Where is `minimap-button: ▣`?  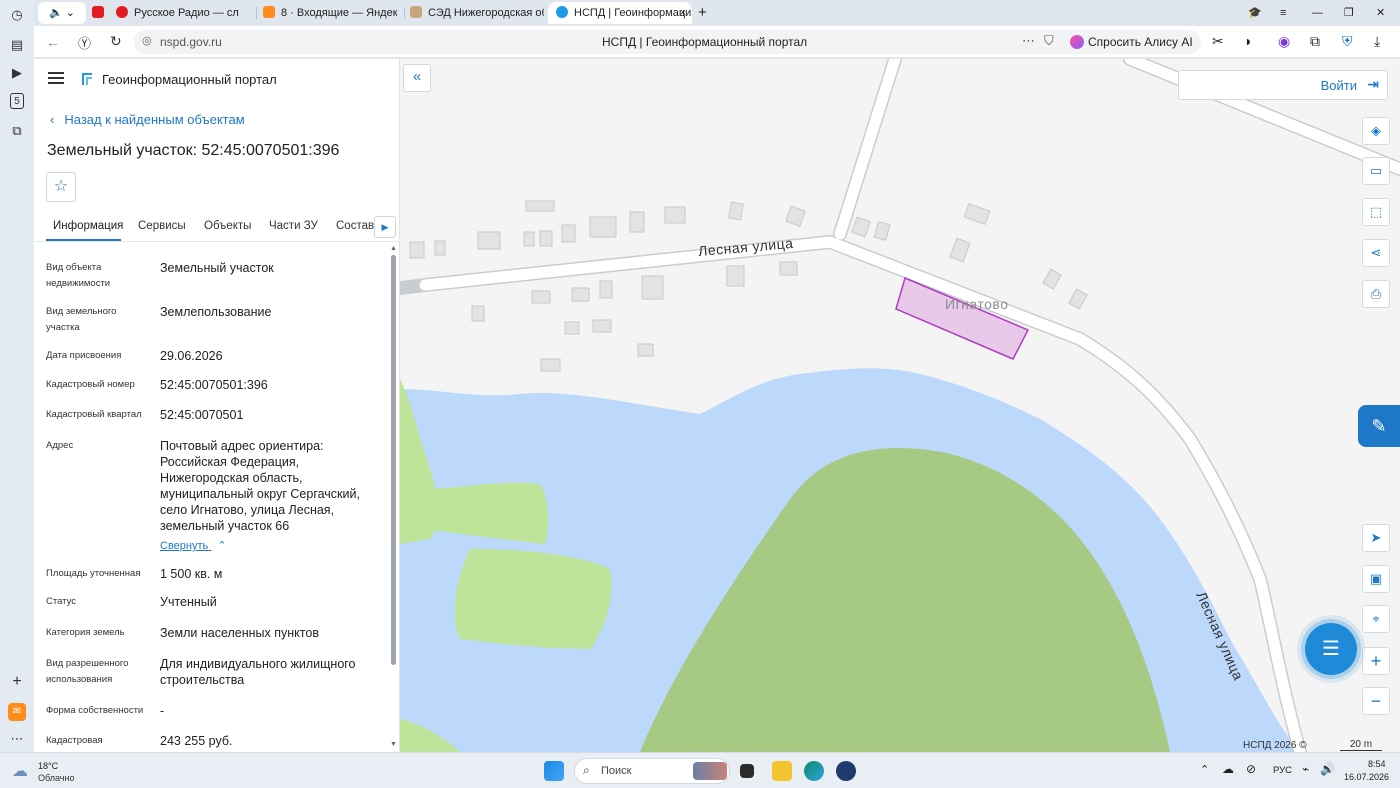 minimap-button: ▣ is located at coordinates (1376, 579).